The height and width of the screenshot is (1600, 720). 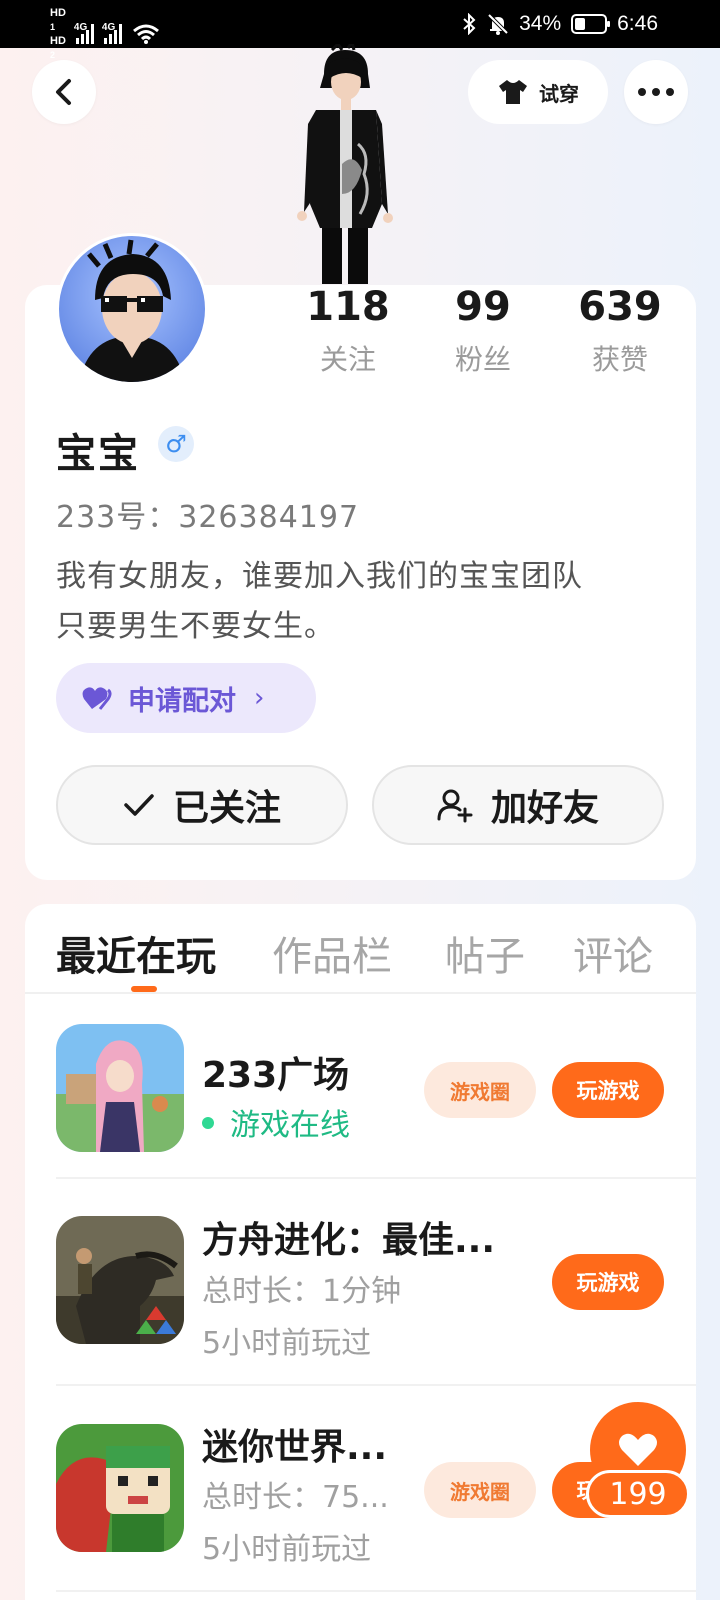 I want to click on stat-label: 粉丝, so click(x=482, y=359).